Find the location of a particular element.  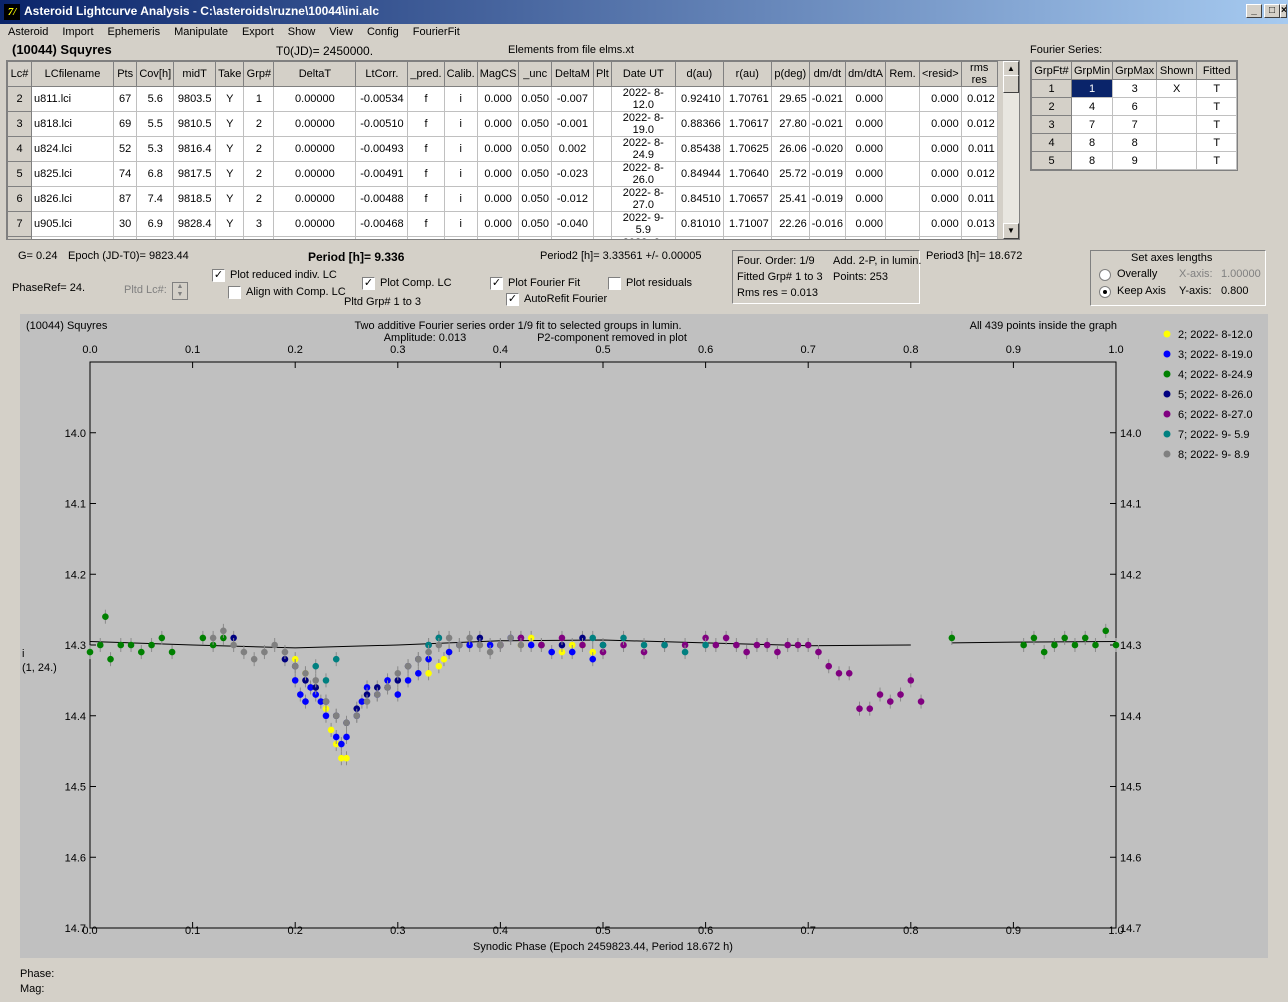

lc-cell: 9803.5 is located at coordinates (195, 99).